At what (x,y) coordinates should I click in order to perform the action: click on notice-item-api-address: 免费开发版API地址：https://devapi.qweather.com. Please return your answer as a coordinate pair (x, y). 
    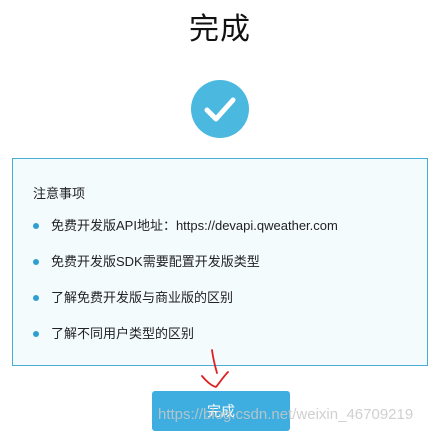
    Looking at the image, I should click on (185, 235).